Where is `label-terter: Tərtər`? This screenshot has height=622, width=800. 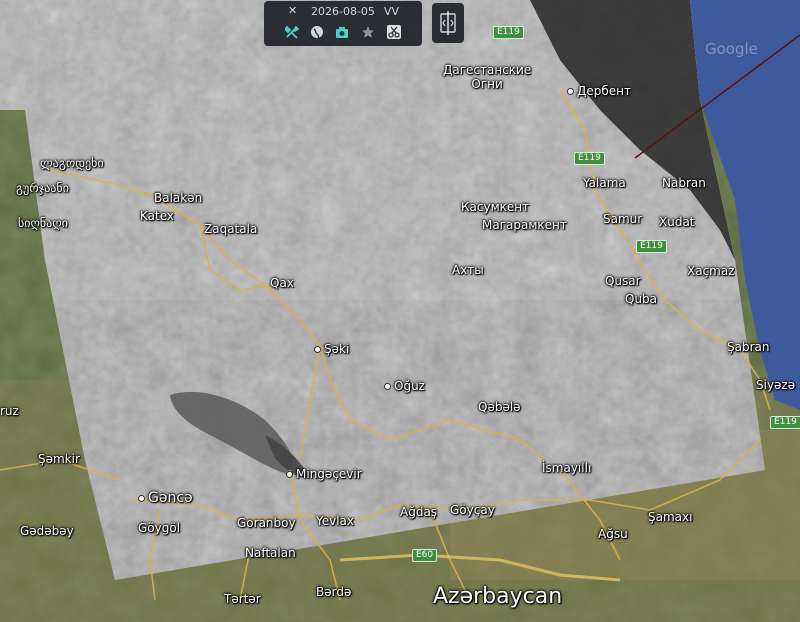
label-terter: Tərtər is located at coordinates (242, 599).